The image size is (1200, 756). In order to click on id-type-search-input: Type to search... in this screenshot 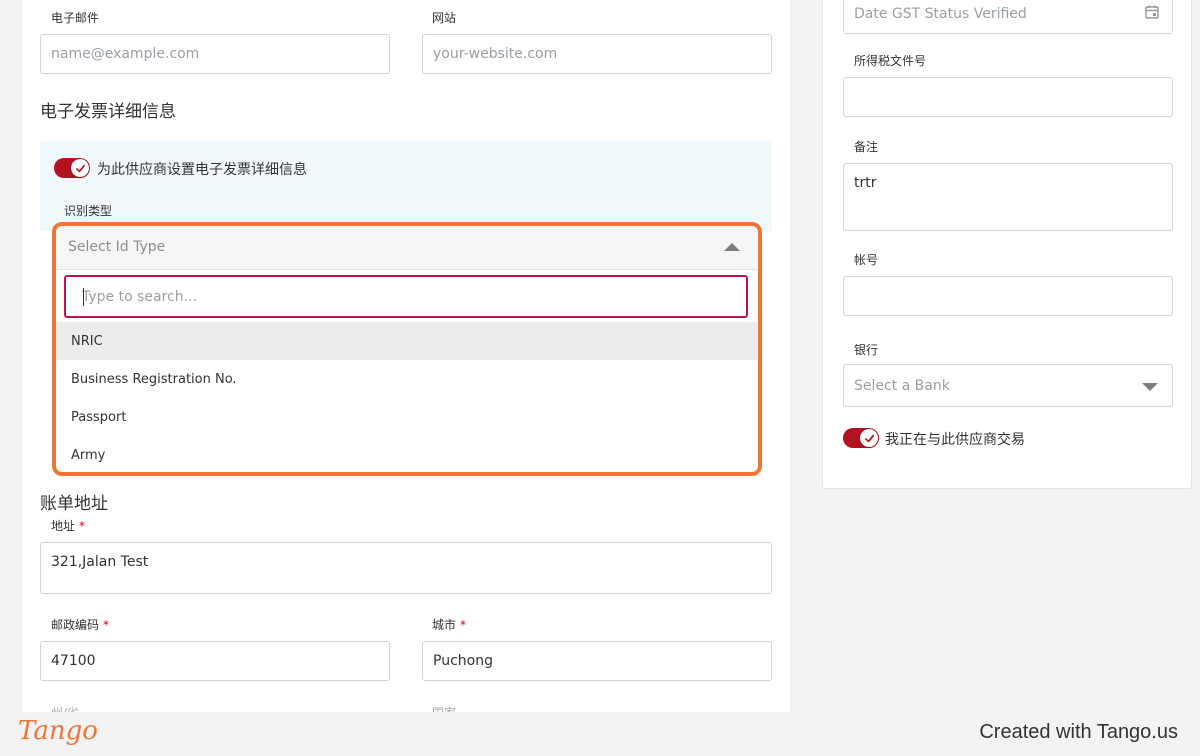, I will do `click(406, 296)`.